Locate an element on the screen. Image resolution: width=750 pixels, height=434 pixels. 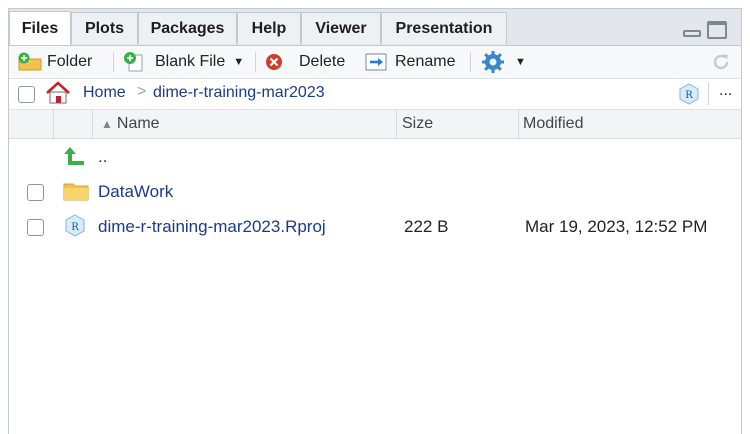
modified-column-label: Modified is located at coordinates (553, 123).